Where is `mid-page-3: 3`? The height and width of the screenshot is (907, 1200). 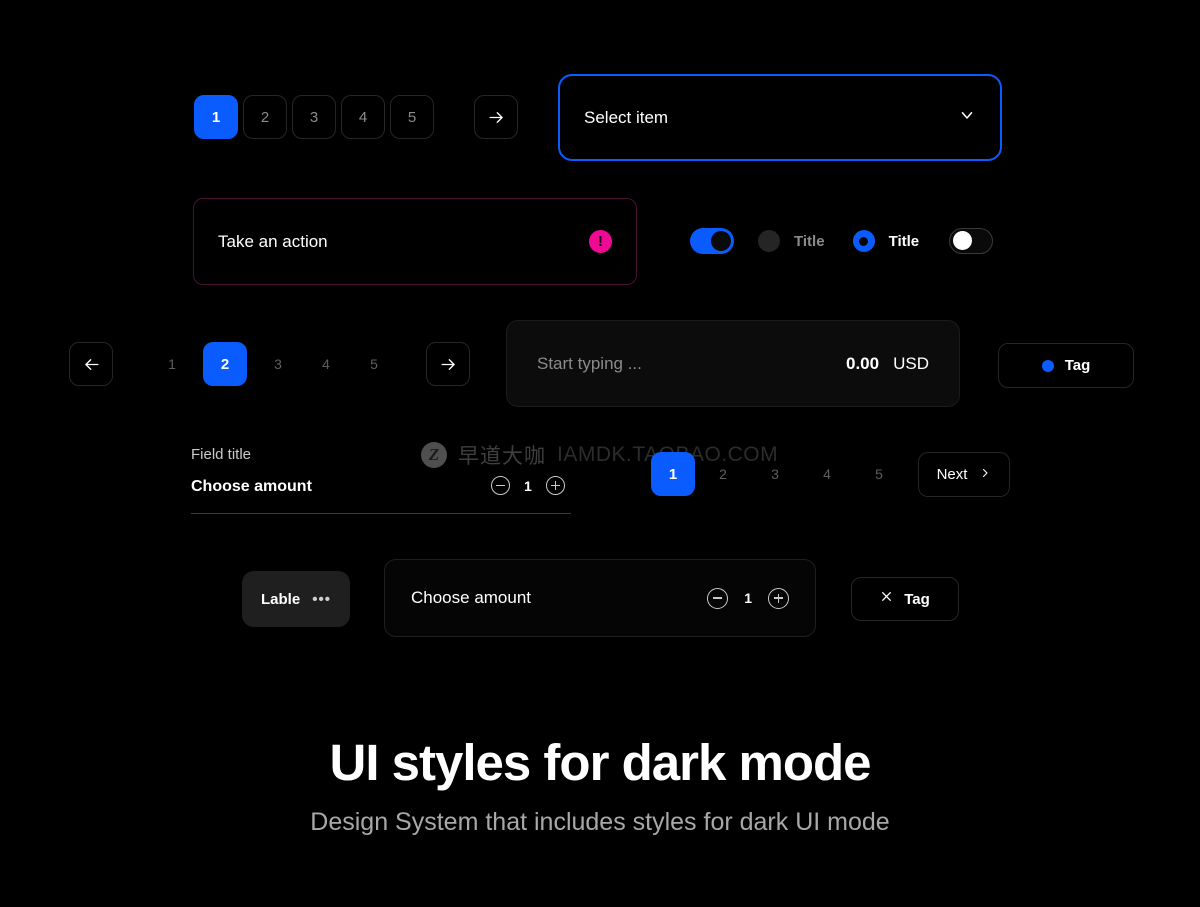
mid-page-3: 3 is located at coordinates (278, 364).